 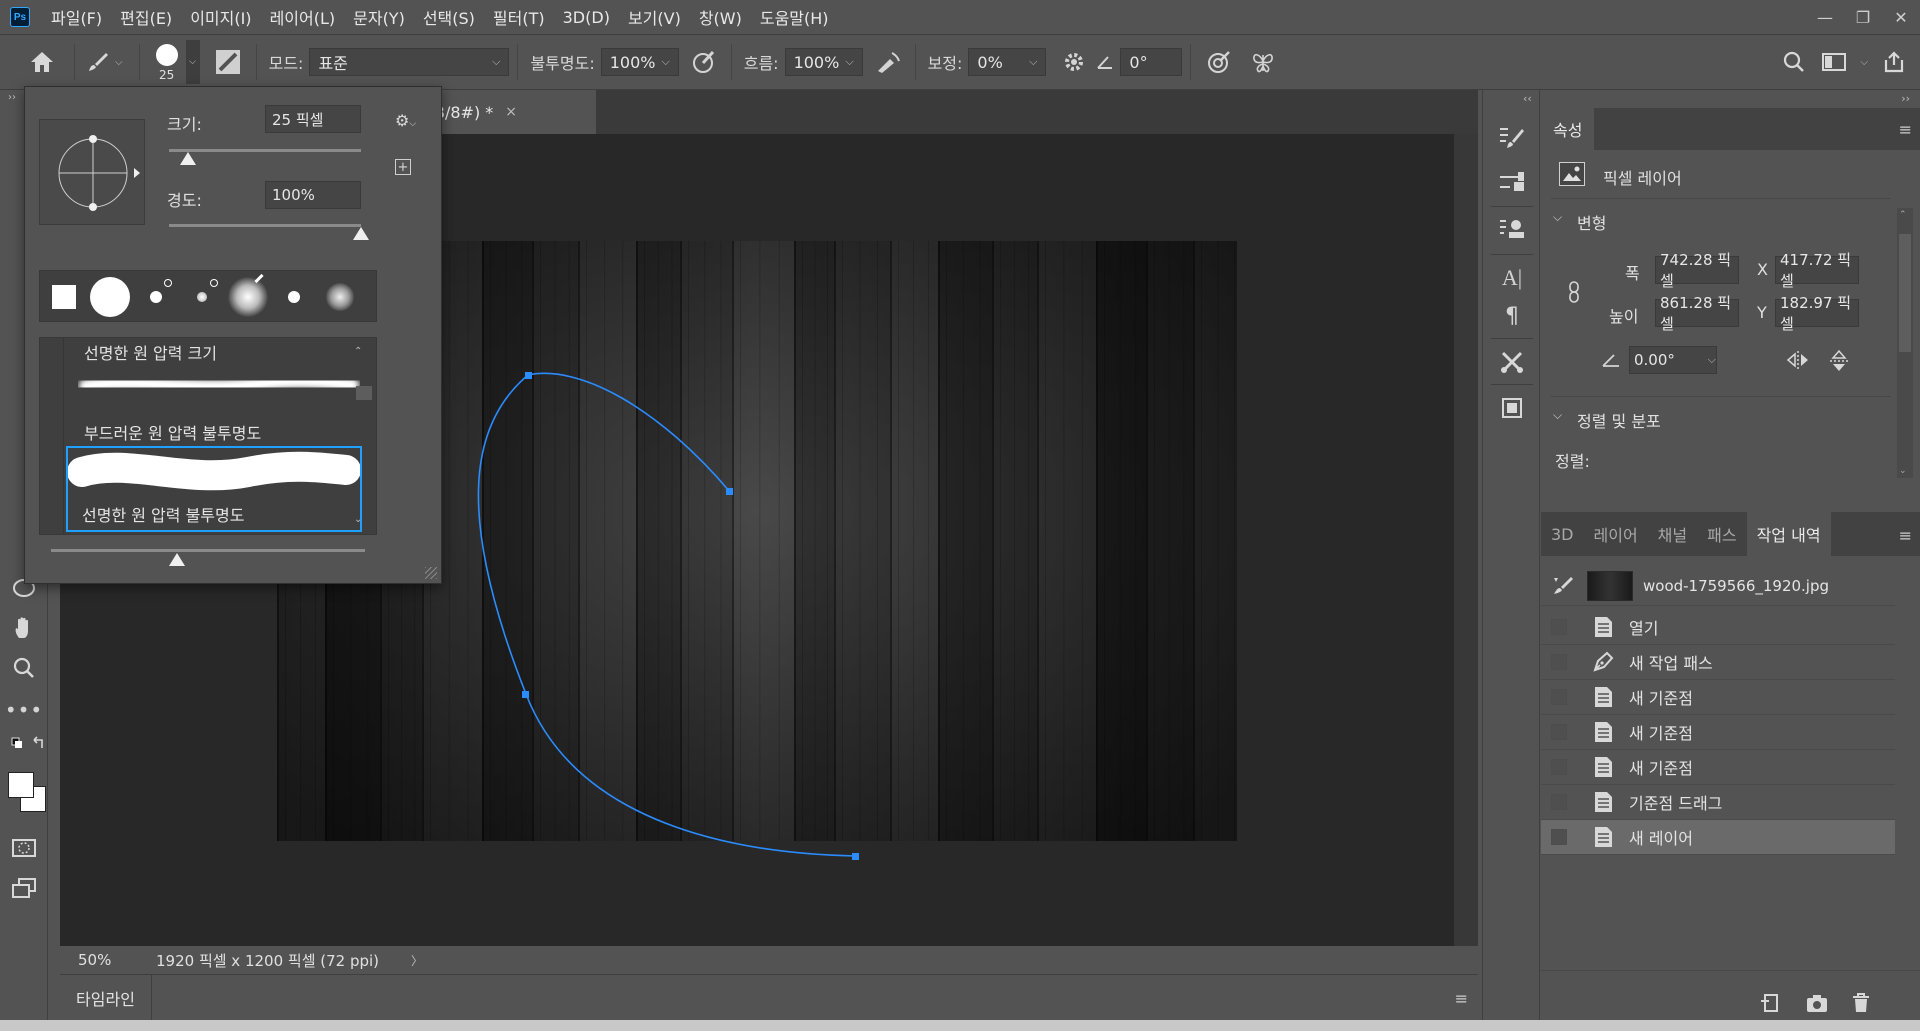 I want to click on symmetry-butterfly-icon, so click(x=1263, y=62).